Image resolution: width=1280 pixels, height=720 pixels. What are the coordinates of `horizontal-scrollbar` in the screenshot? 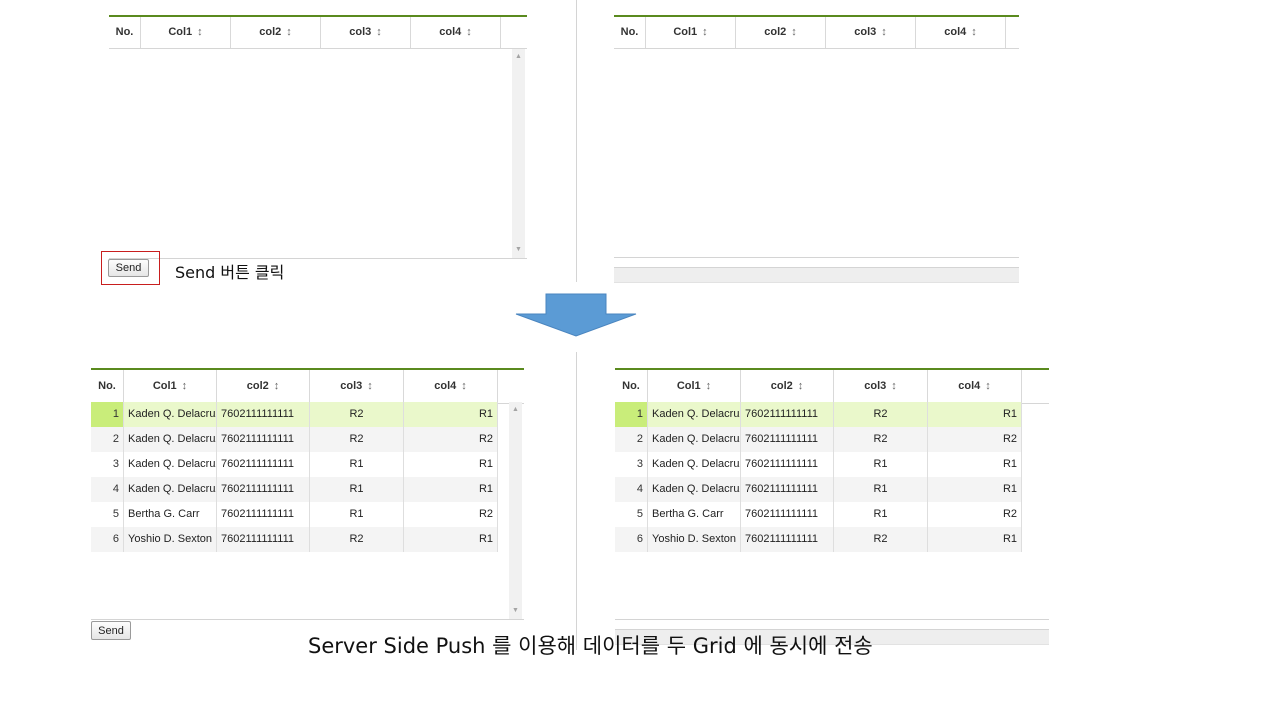 It's located at (816, 275).